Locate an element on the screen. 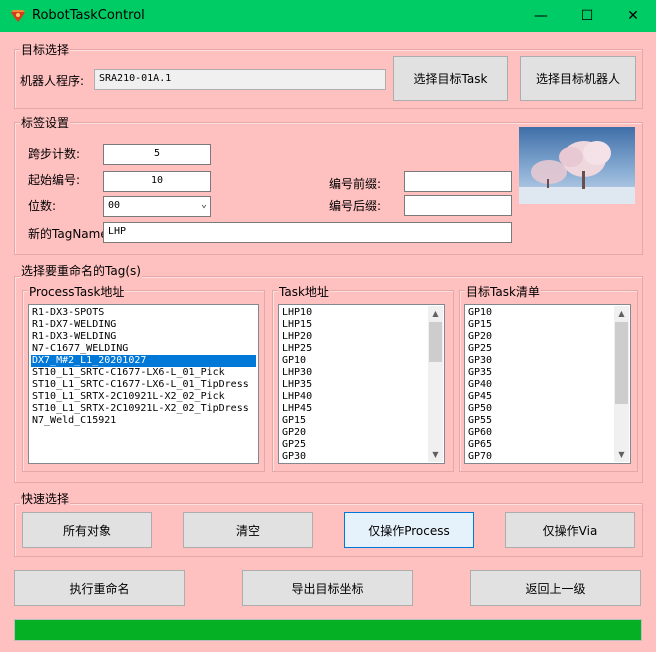  list-item: LHP40 is located at coordinates (361, 397).